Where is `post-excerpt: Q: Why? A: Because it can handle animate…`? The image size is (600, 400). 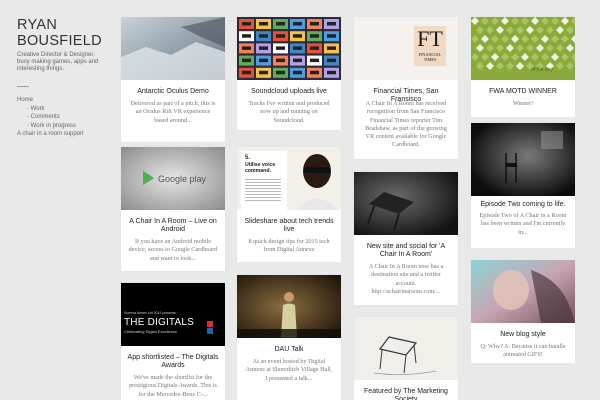 post-excerpt: Q: Why? A: Because it can handle animate… is located at coordinates (523, 351).